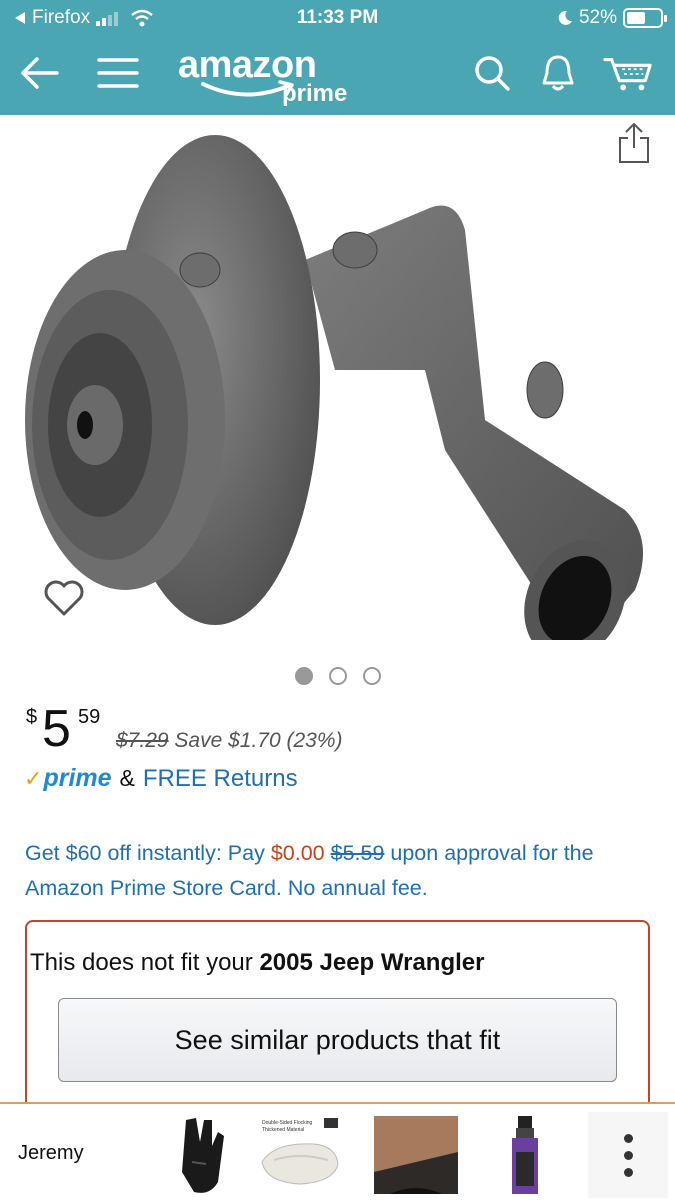 Image resolution: width=675 pixels, height=1200 pixels. I want to click on promo-struck-amount: $5.59, so click(357, 853).